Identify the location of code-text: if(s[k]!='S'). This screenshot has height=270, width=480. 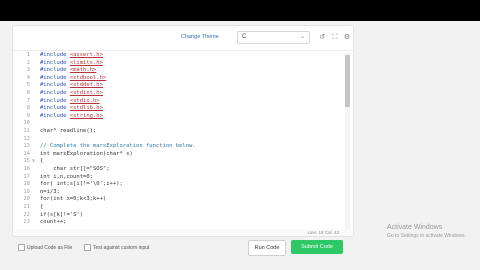
(61, 216).